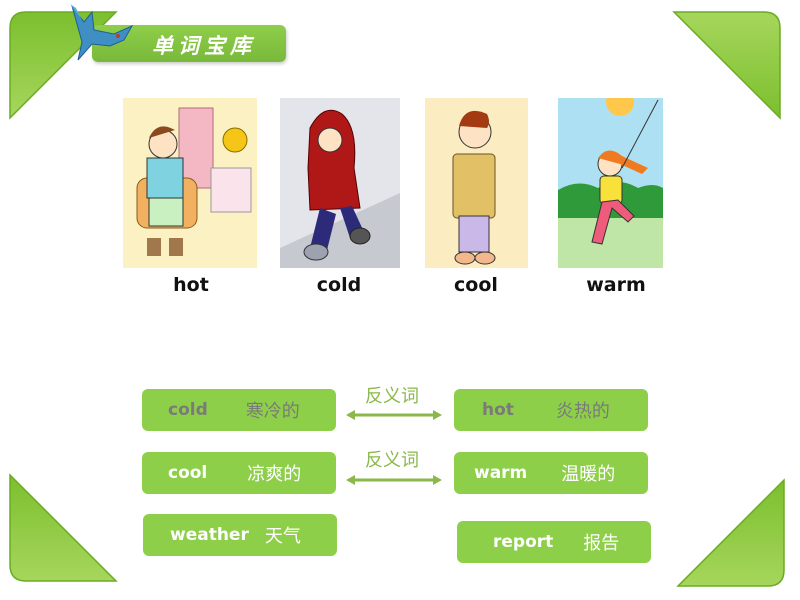 The image size is (800, 600). I want to click on corner-decoration-bottom-left, so click(63, 528).